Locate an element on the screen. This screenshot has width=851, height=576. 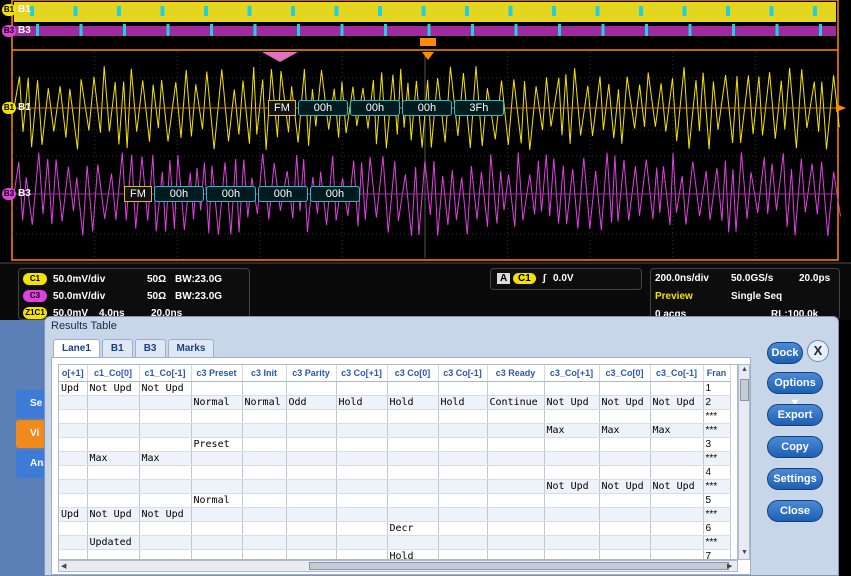
table-cell: 2 is located at coordinates (717, 402).